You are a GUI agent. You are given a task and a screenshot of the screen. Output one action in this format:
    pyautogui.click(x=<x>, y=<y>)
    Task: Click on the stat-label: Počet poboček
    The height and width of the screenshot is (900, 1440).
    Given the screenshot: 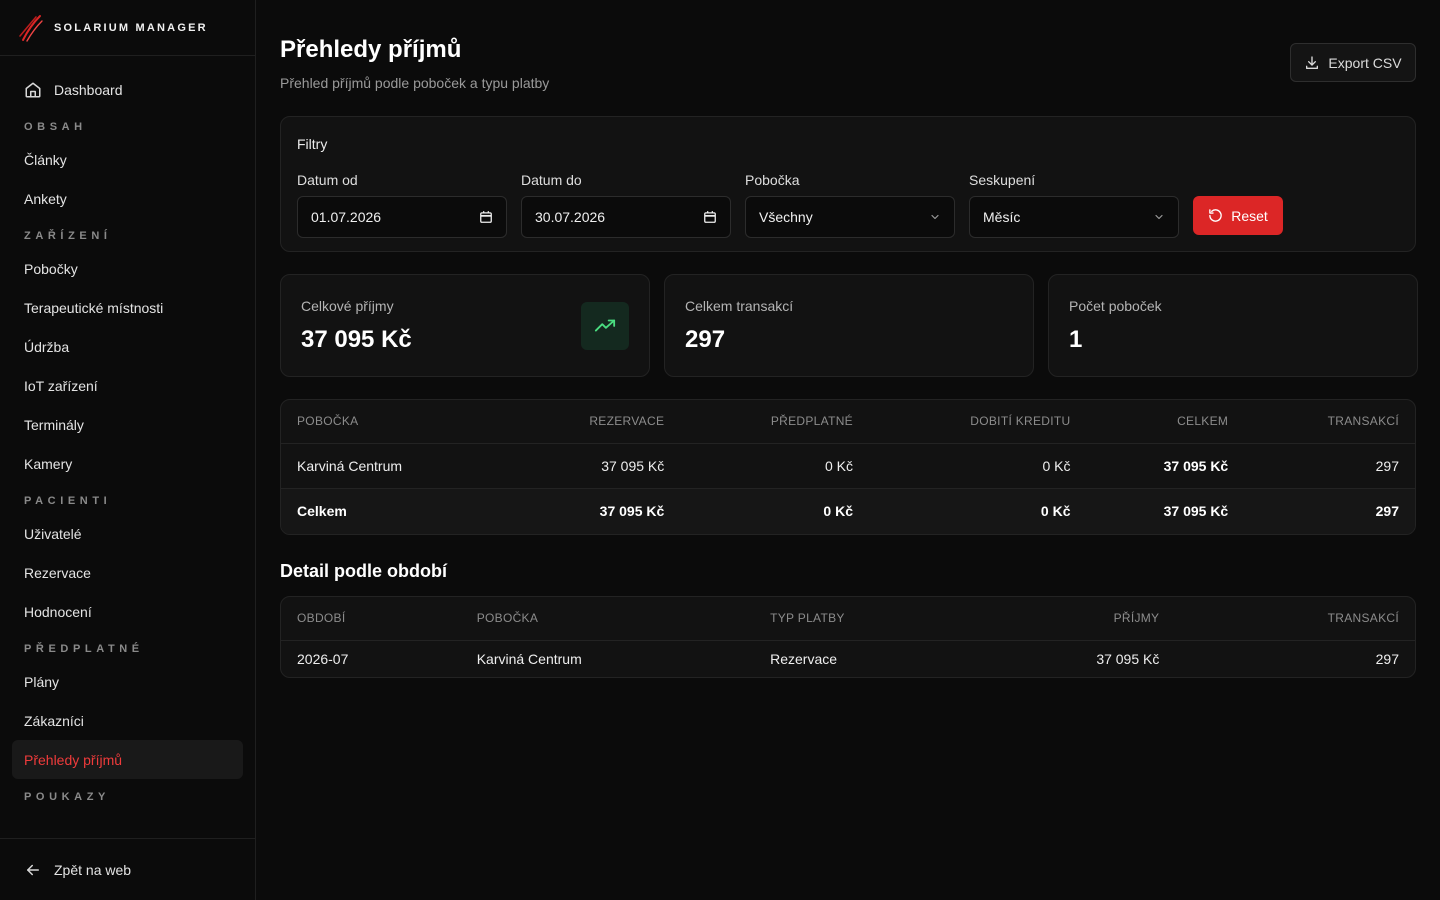 What is the action you would take?
    pyautogui.click(x=1115, y=306)
    